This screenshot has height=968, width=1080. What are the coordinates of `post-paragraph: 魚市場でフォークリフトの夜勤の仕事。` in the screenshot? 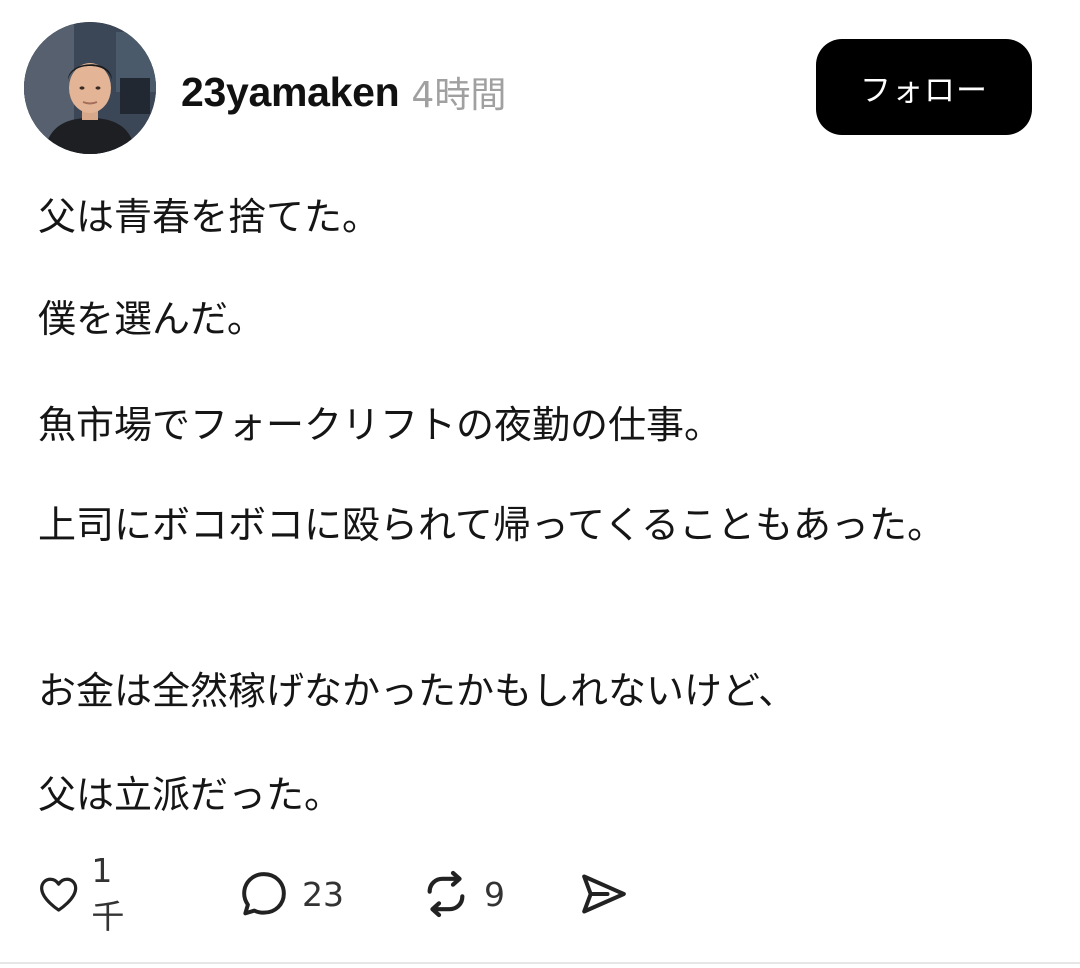 It's located at (380, 425).